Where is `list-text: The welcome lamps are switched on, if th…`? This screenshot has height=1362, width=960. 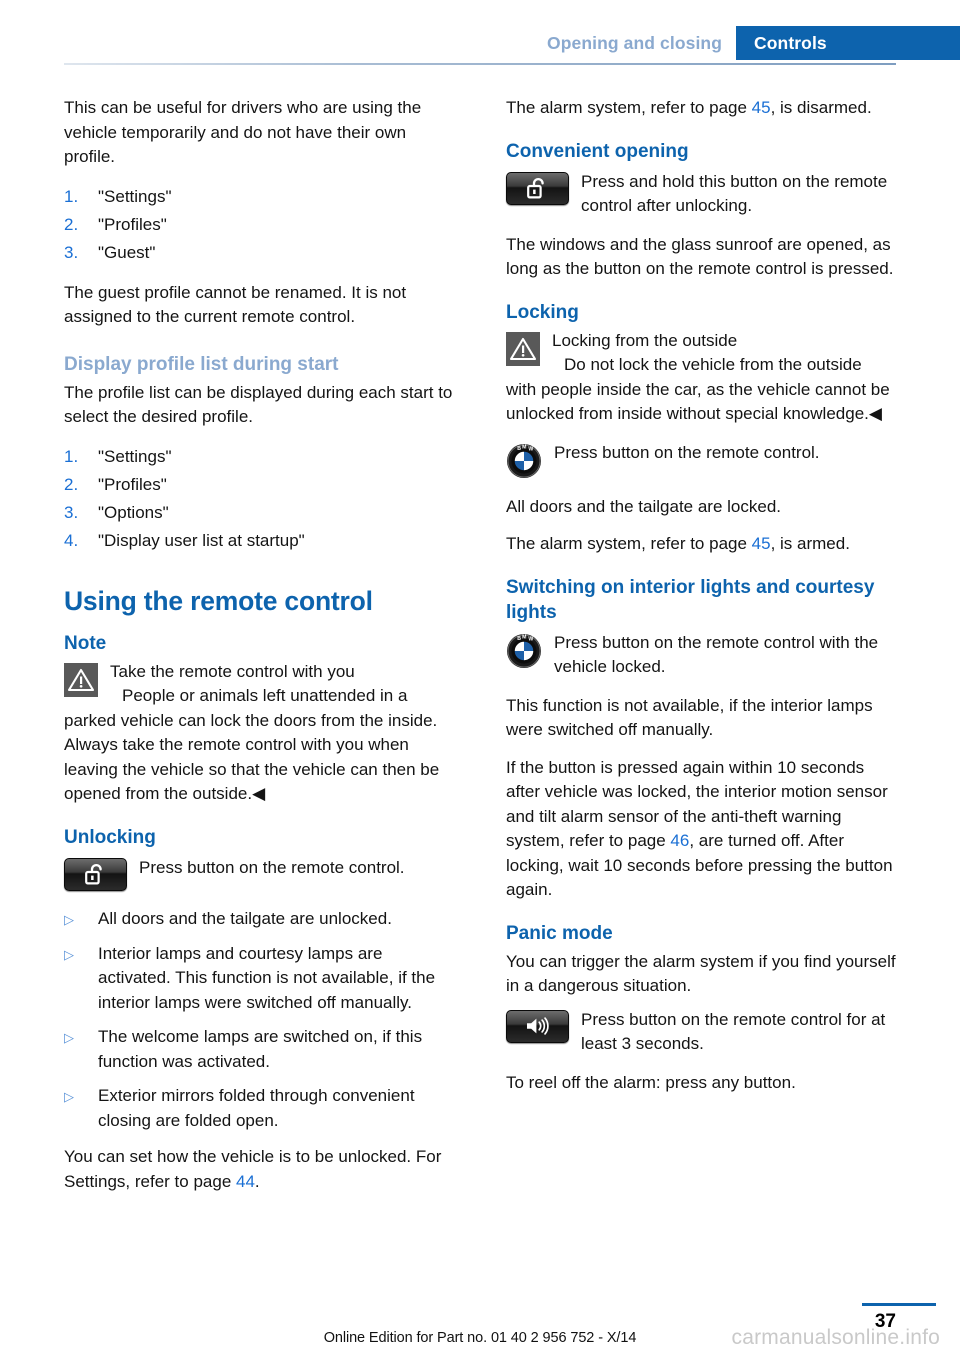
list-text: The welcome lamps are switched on, if th… is located at coordinates (260, 1049).